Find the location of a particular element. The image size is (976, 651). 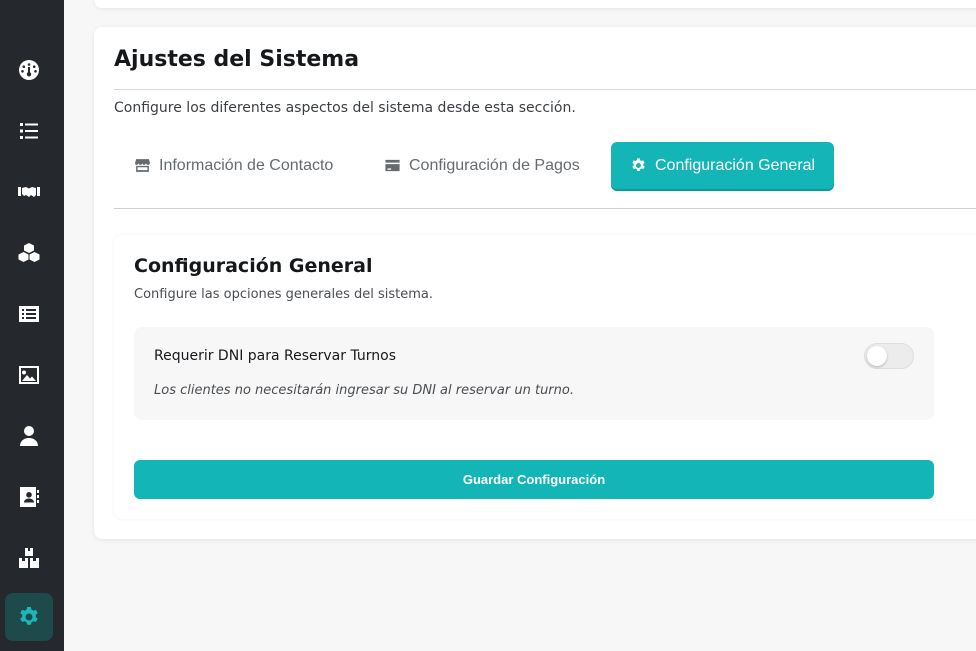

save-config-button: Guardar Configuración is located at coordinates (534, 479).